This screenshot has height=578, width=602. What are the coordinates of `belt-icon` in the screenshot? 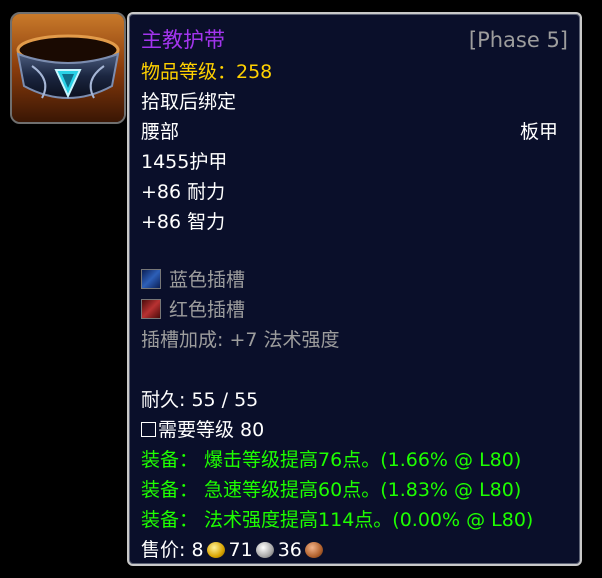 It's located at (68, 68).